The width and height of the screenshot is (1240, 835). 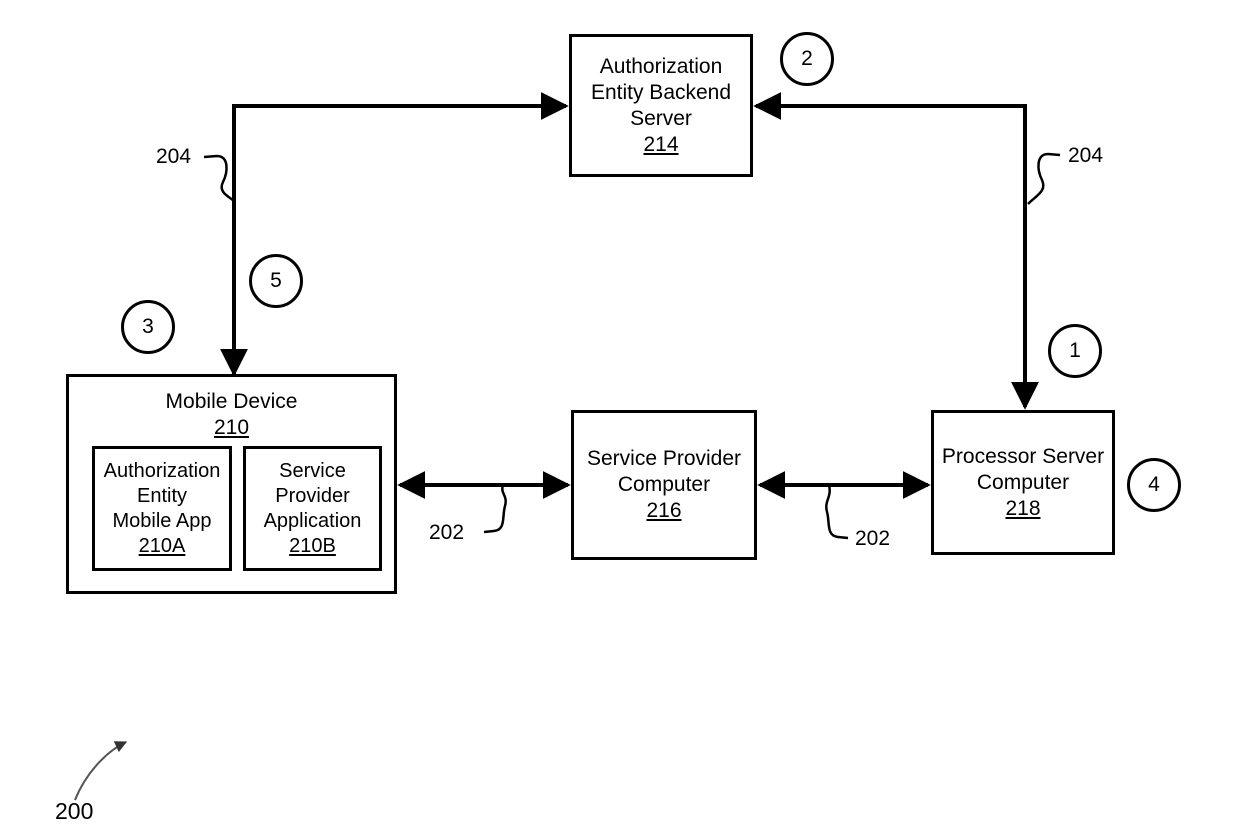 I want to click on box-title: Processor Server Computer, so click(x=1023, y=469).